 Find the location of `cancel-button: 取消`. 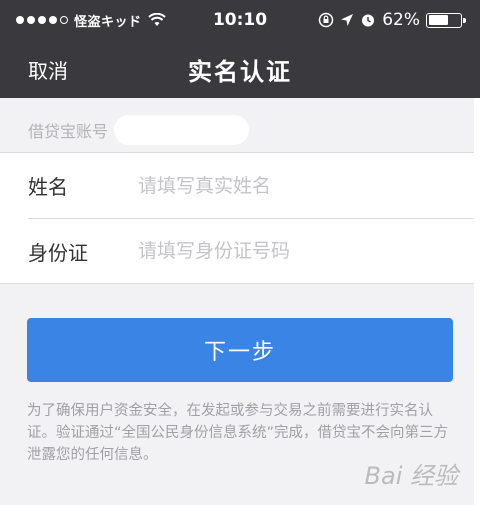

cancel-button: 取消 is located at coordinates (48, 69).